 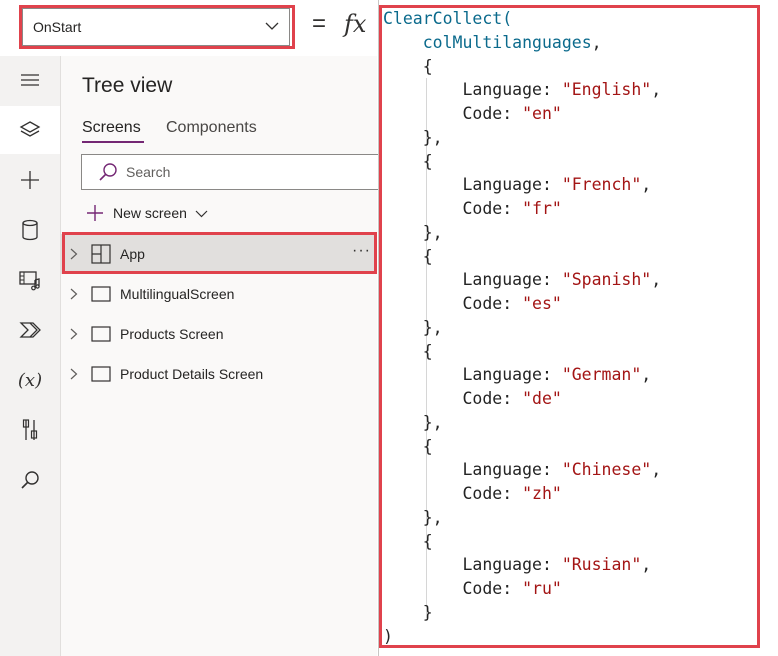 I want to click on language-value: "French", so click(x=601, y=185).